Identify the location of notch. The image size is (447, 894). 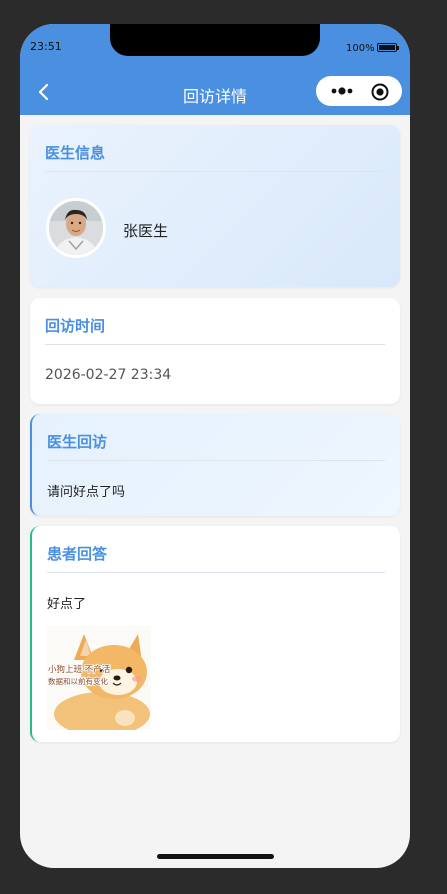
(215, 40).